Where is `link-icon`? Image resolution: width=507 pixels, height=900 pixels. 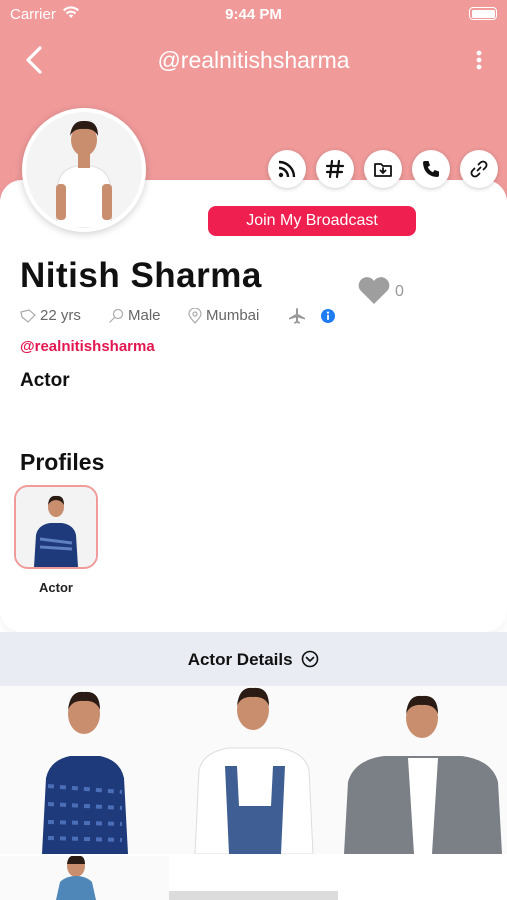
link-icon is located at coordinates (479, 169).